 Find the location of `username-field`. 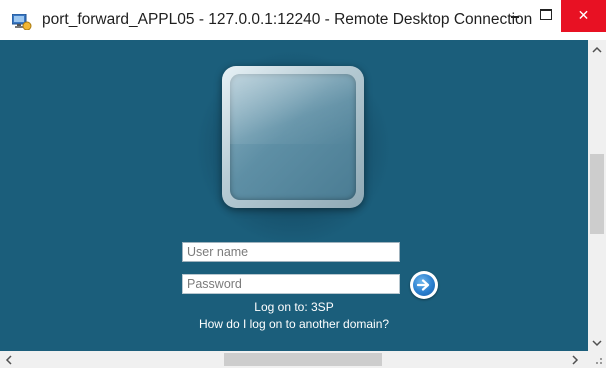

username-field is located at coordinates (291, 252).